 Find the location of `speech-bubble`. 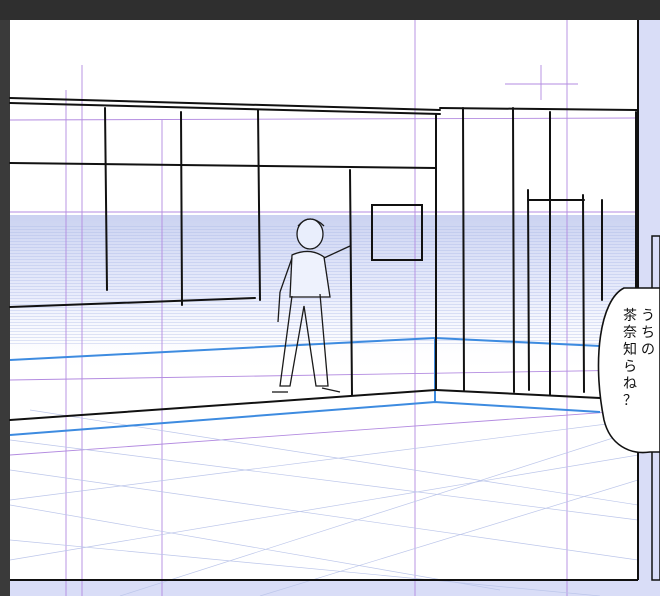

speech-bubble is located at coordinates (628, 370).